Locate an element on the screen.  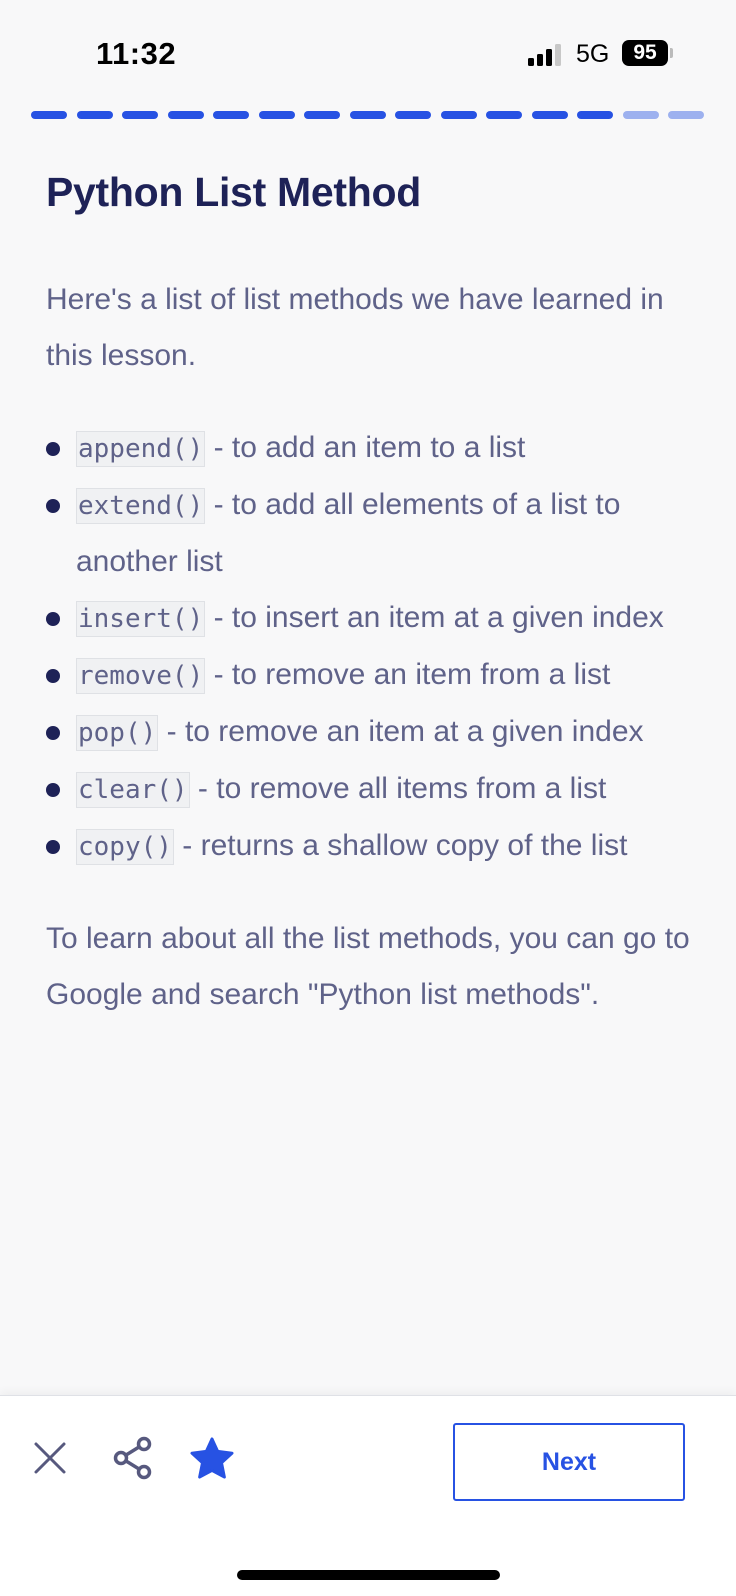
method-code: clear() is located at coordinates (133, 790).